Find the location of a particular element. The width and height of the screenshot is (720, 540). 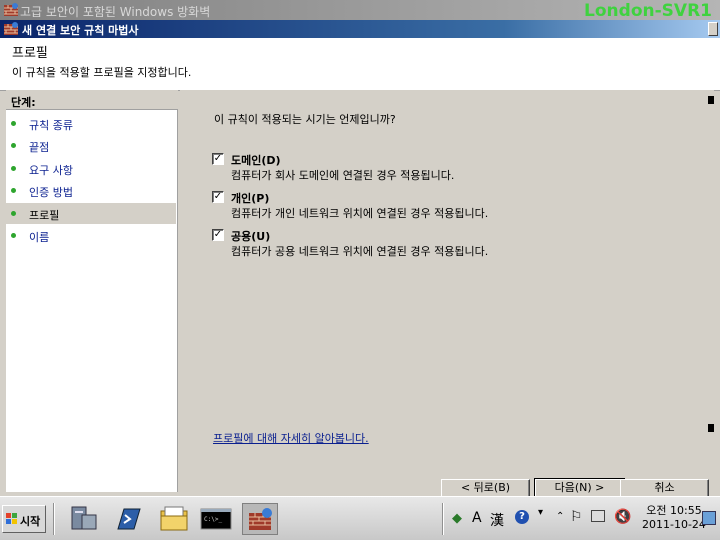

ime-mode-a: A is located at coordinates (477, 518).